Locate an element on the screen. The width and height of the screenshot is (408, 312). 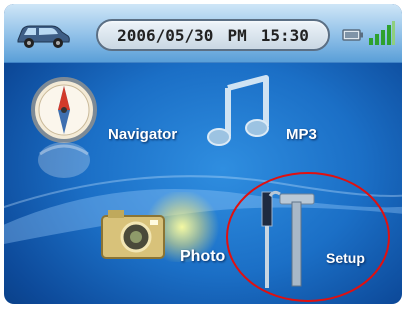
compass-icon is located at coordinates (64, 127).